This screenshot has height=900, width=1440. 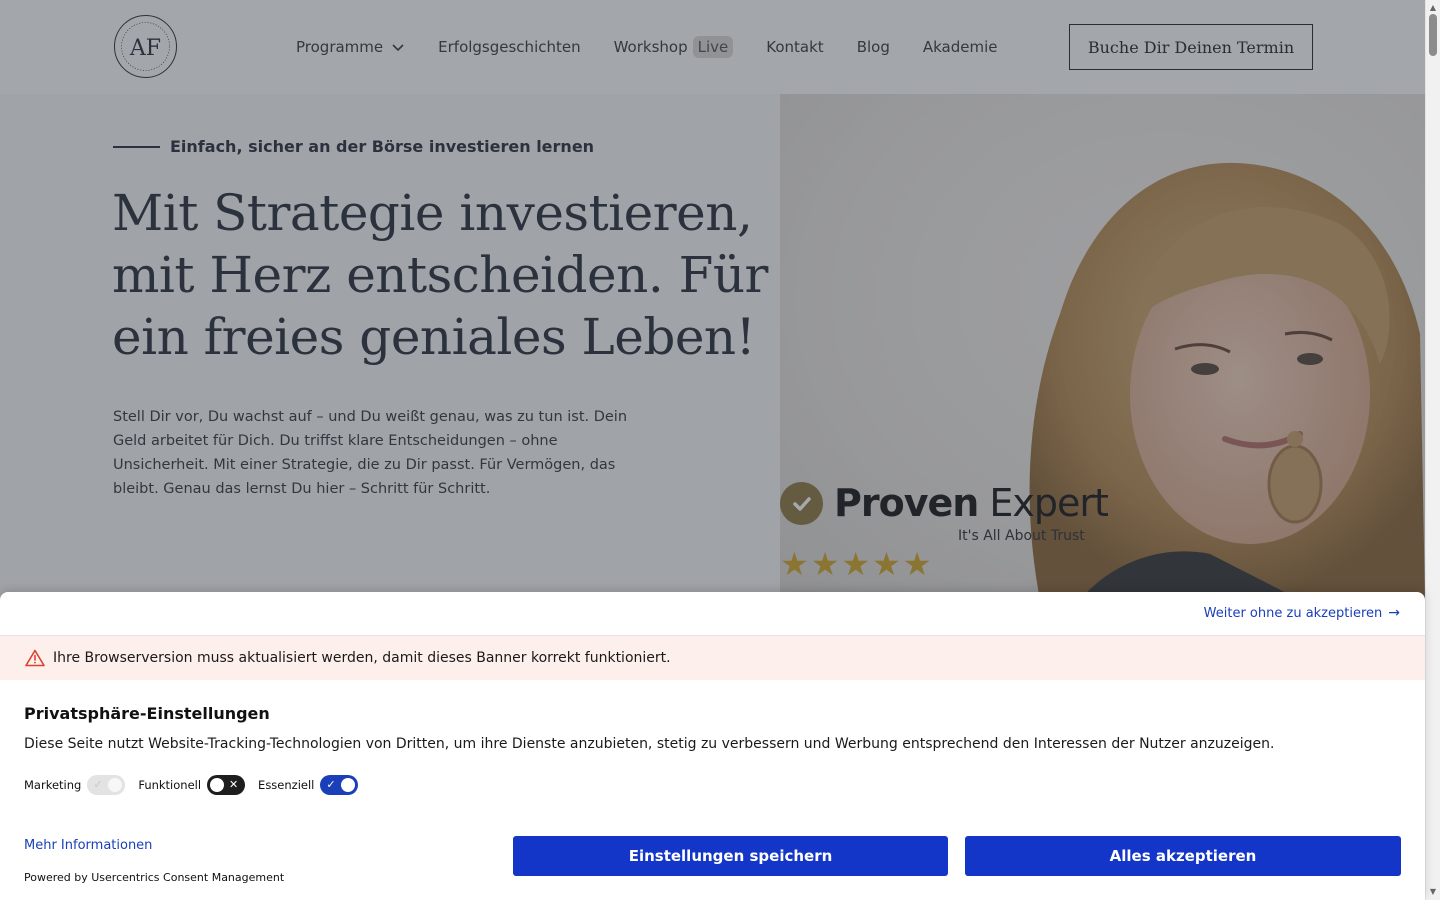 I want to click on toggle-group-funktionell: Funktionell ✕, so click(x=192, y=785).